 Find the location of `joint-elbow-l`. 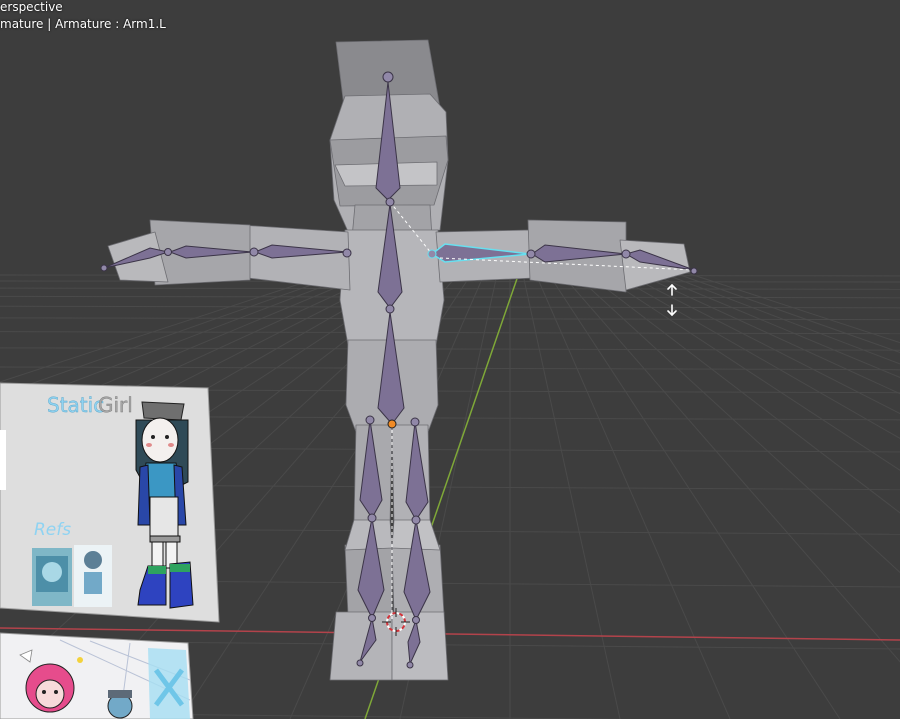

joint-elbow-l is located at coordinates (254, 252).